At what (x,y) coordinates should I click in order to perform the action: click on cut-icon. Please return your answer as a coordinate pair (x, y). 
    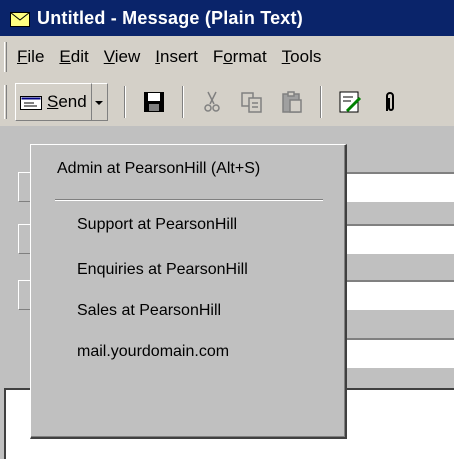
    Looking at the image, I should click on (212, 102).